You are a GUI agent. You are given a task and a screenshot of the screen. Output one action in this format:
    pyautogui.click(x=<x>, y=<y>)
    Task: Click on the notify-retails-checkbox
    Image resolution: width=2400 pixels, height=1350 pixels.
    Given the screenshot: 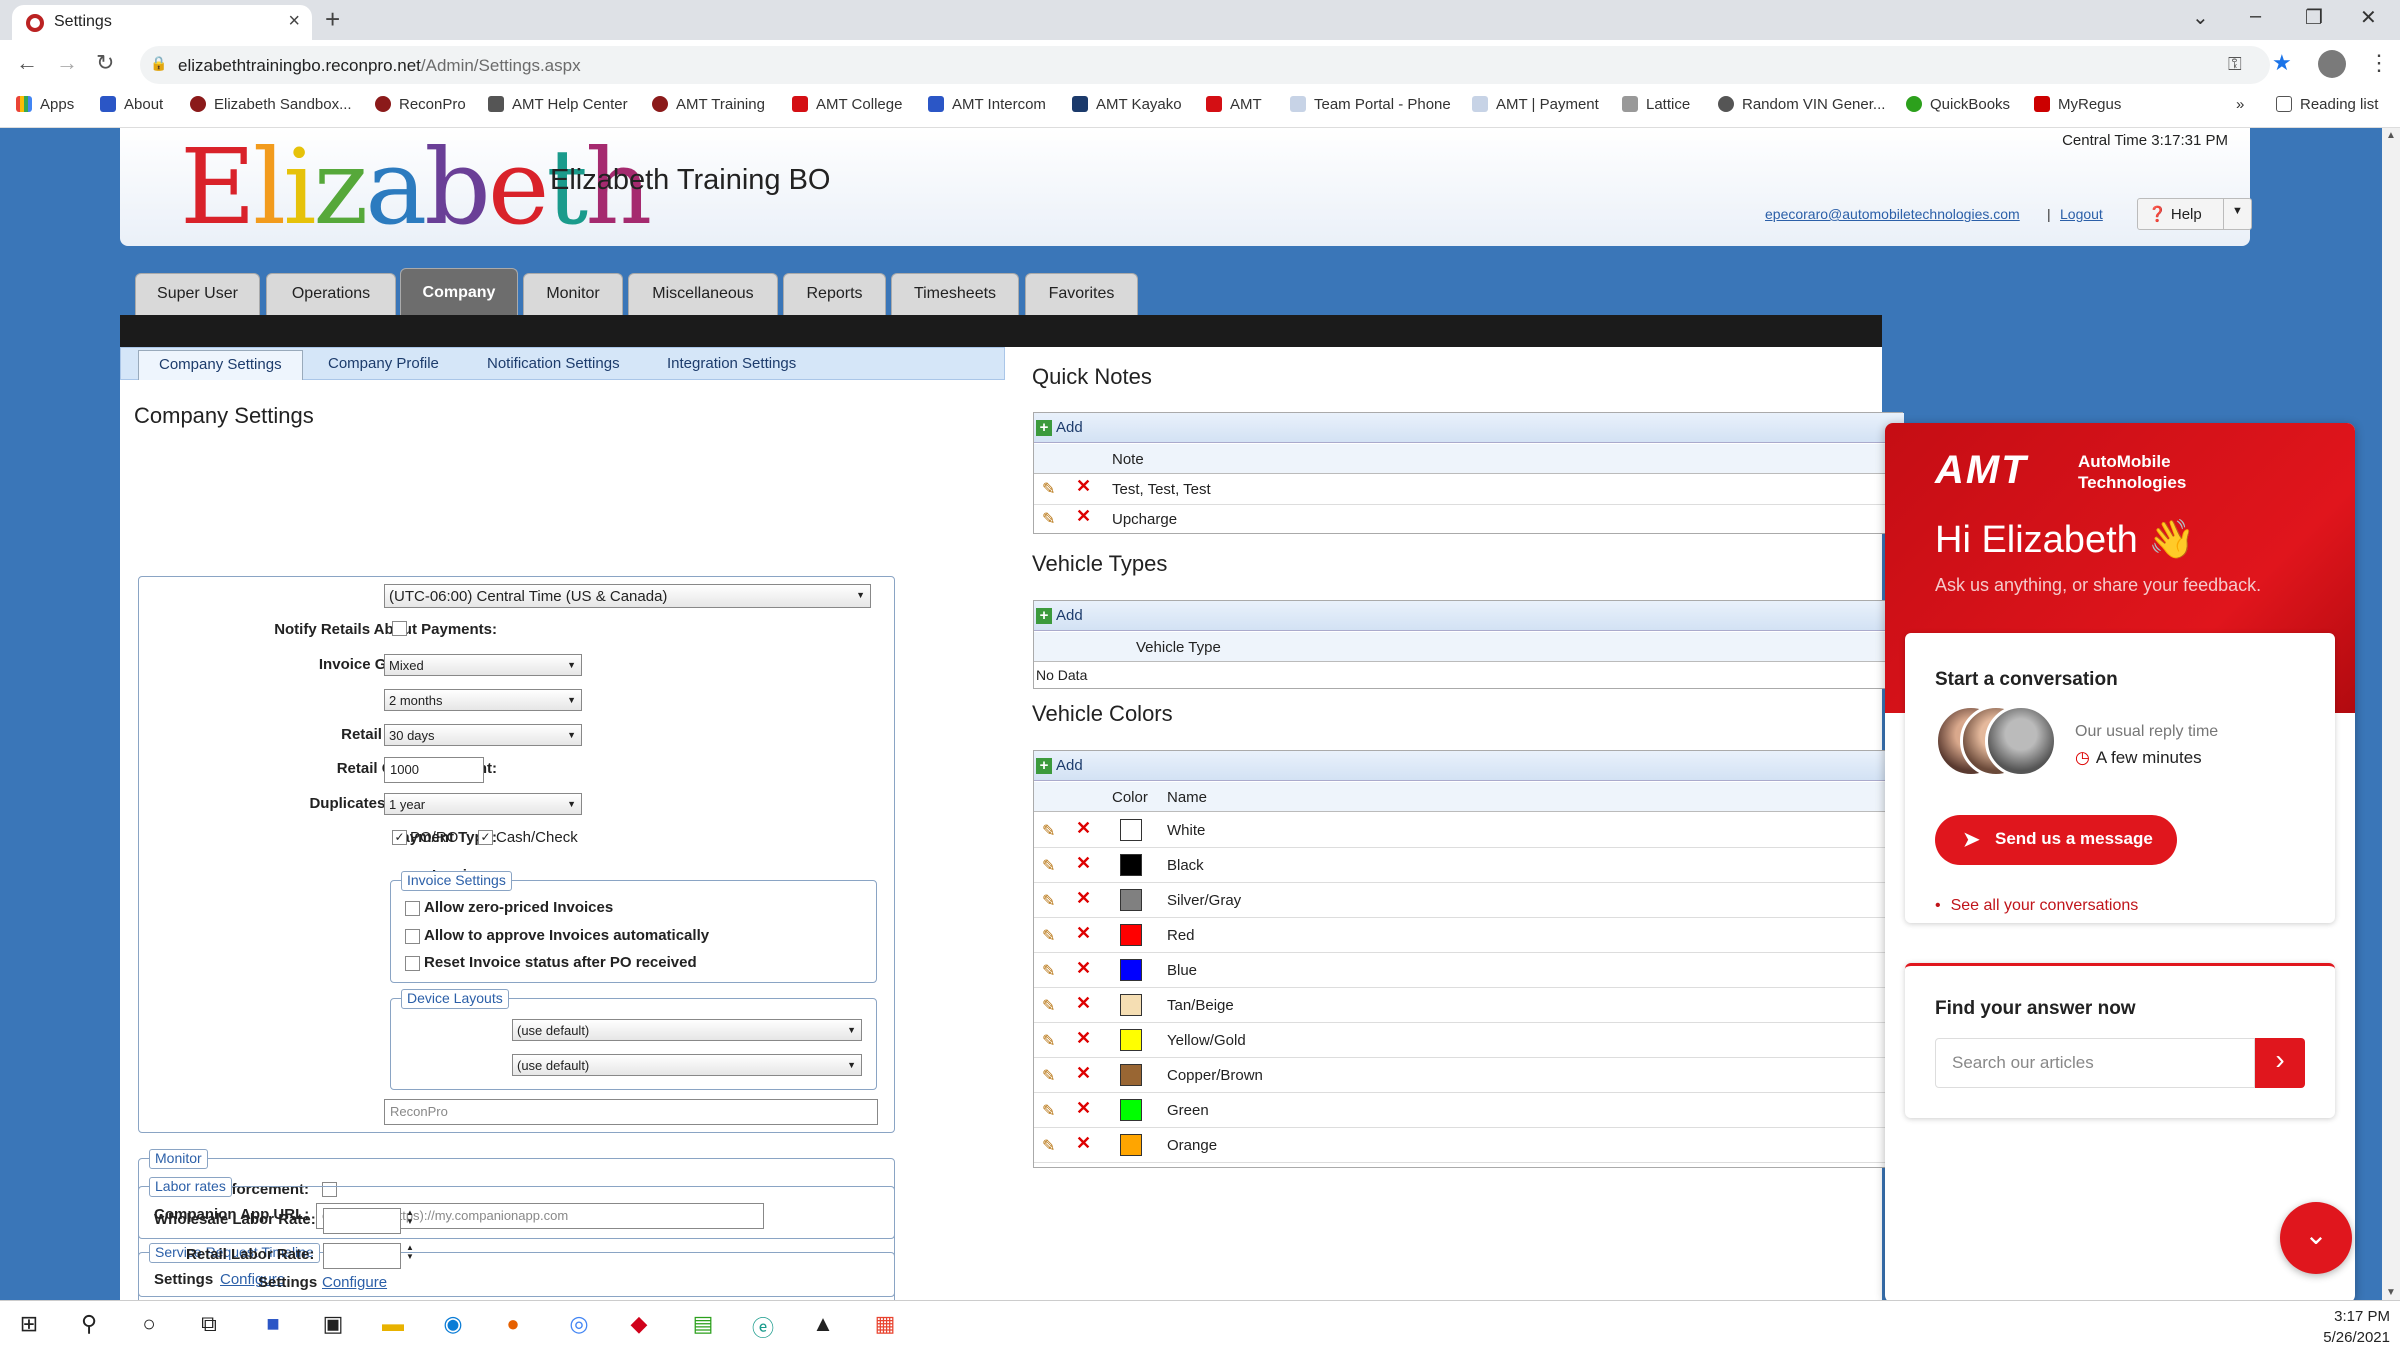 What is the action you would take?
    pyautogui.click(x=399, y=628)
    